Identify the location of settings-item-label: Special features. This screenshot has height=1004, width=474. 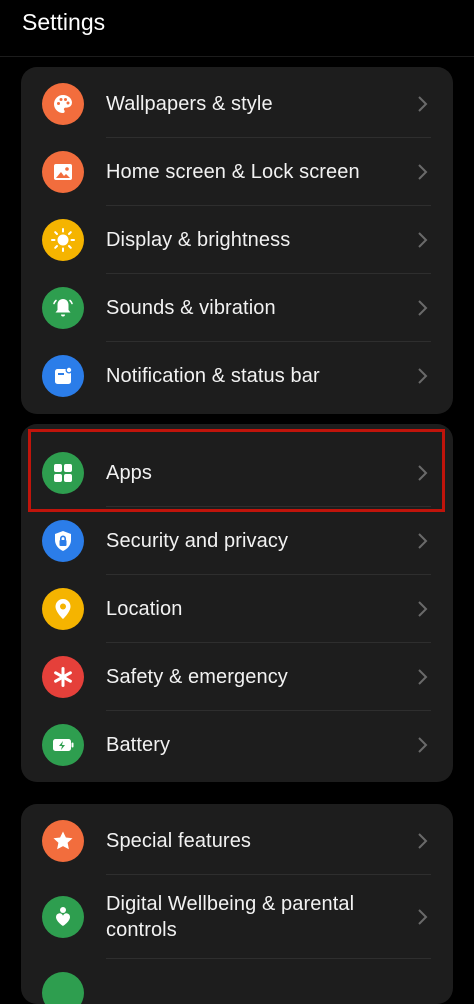
(179, 840).